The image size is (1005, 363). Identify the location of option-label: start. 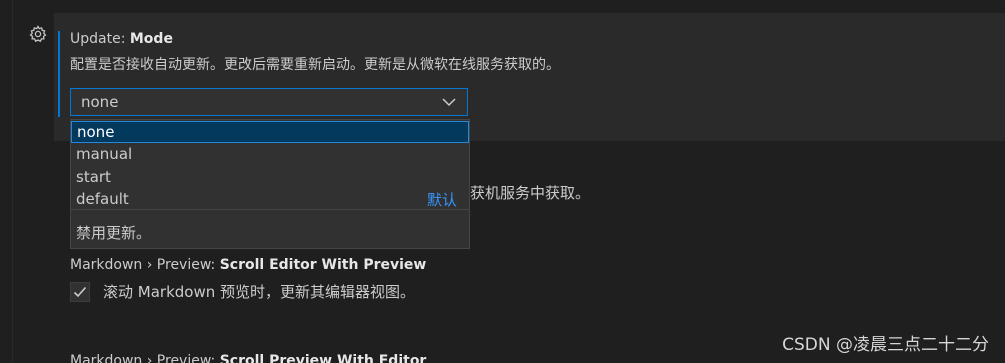
(93, 177).